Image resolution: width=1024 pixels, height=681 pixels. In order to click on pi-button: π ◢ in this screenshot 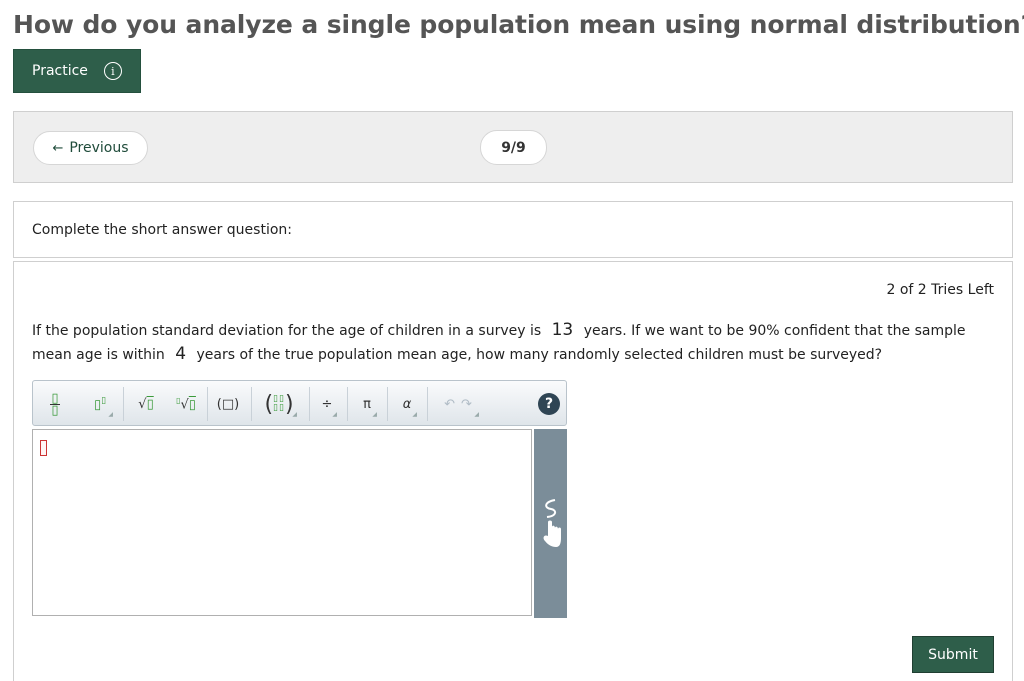, I will do `click(367, 404)`.